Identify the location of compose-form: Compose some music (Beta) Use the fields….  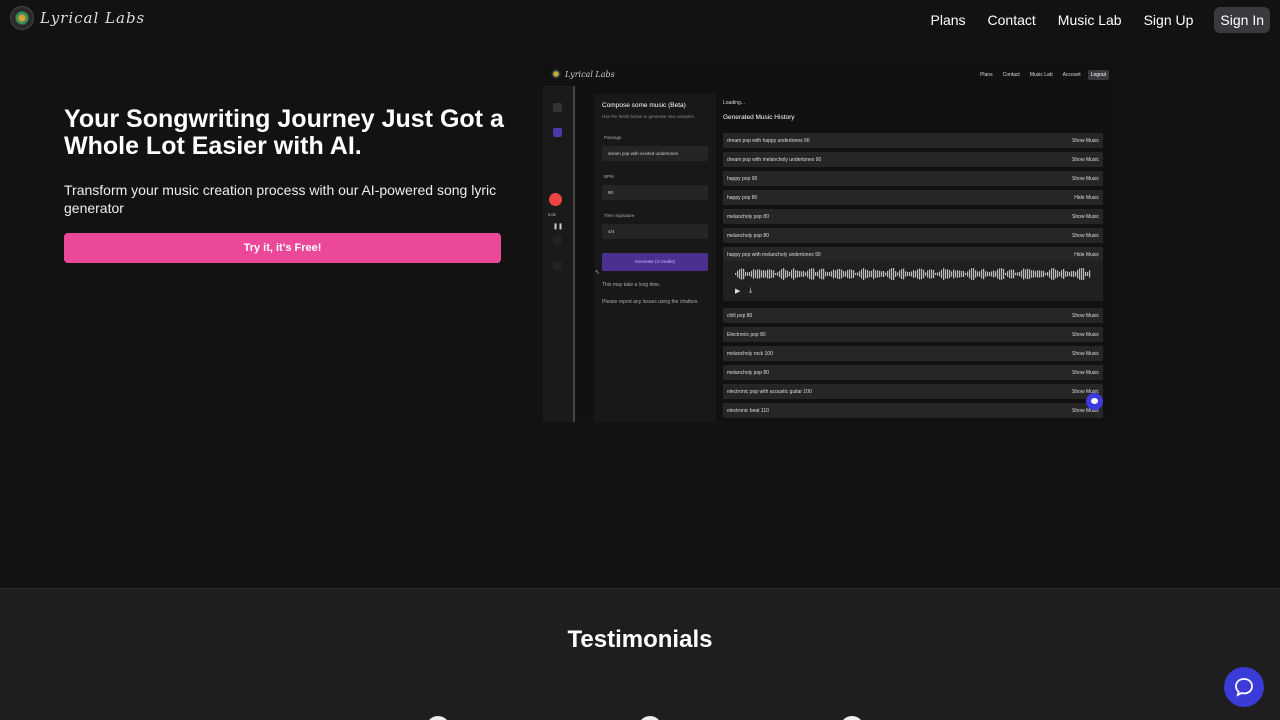
(655, 258).